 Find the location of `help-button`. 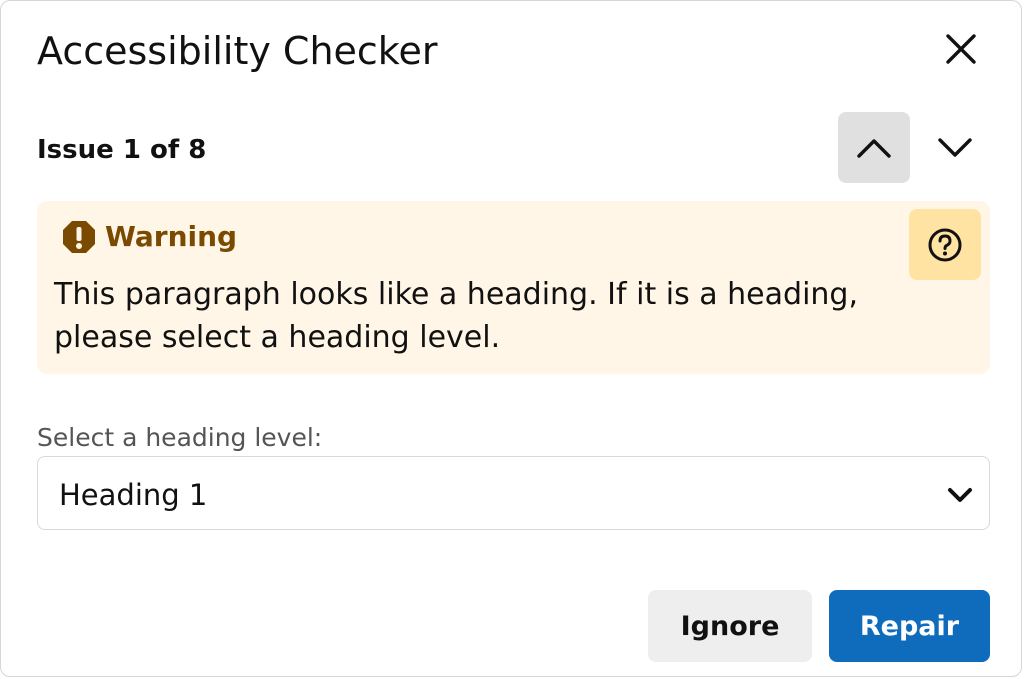

help-button is located at coordinates (945, 244).